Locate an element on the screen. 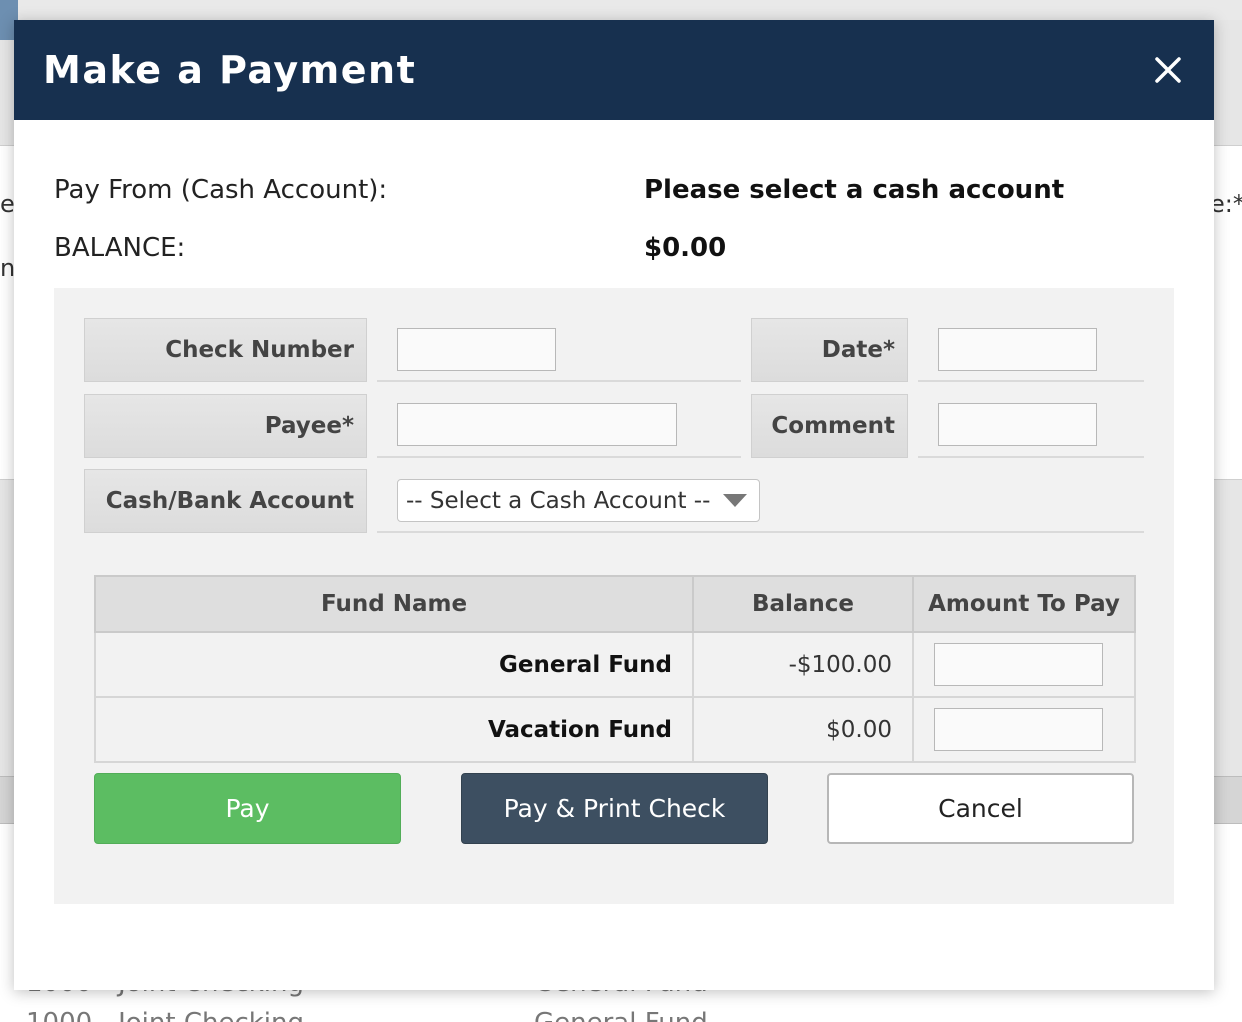 This screenshot has height=1022, width=1242. pay-from-label: Pay From (Cash Account): is located at coordinates (221, 190).